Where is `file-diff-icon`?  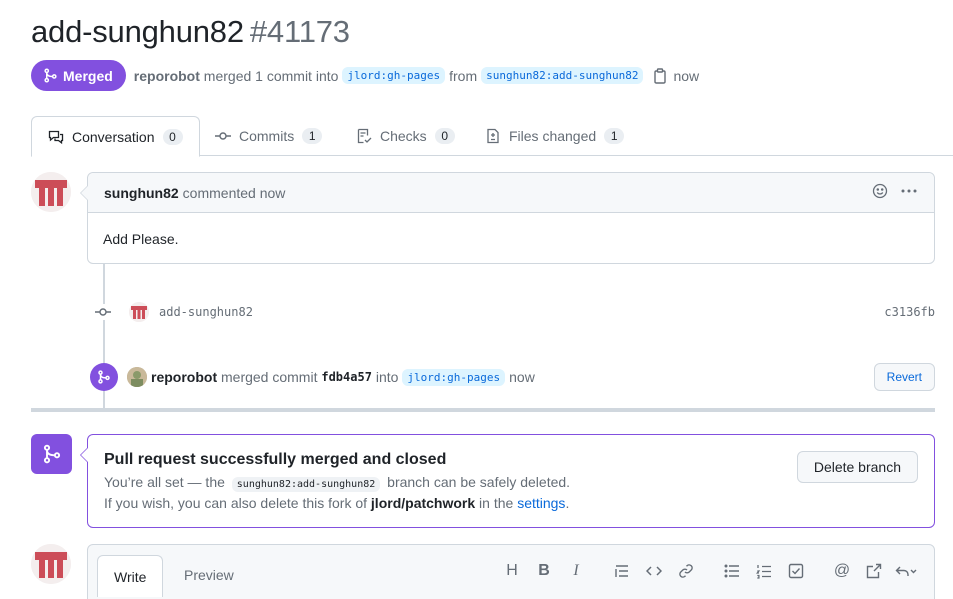
file-diff-icon is located at coordinates (493, 136).